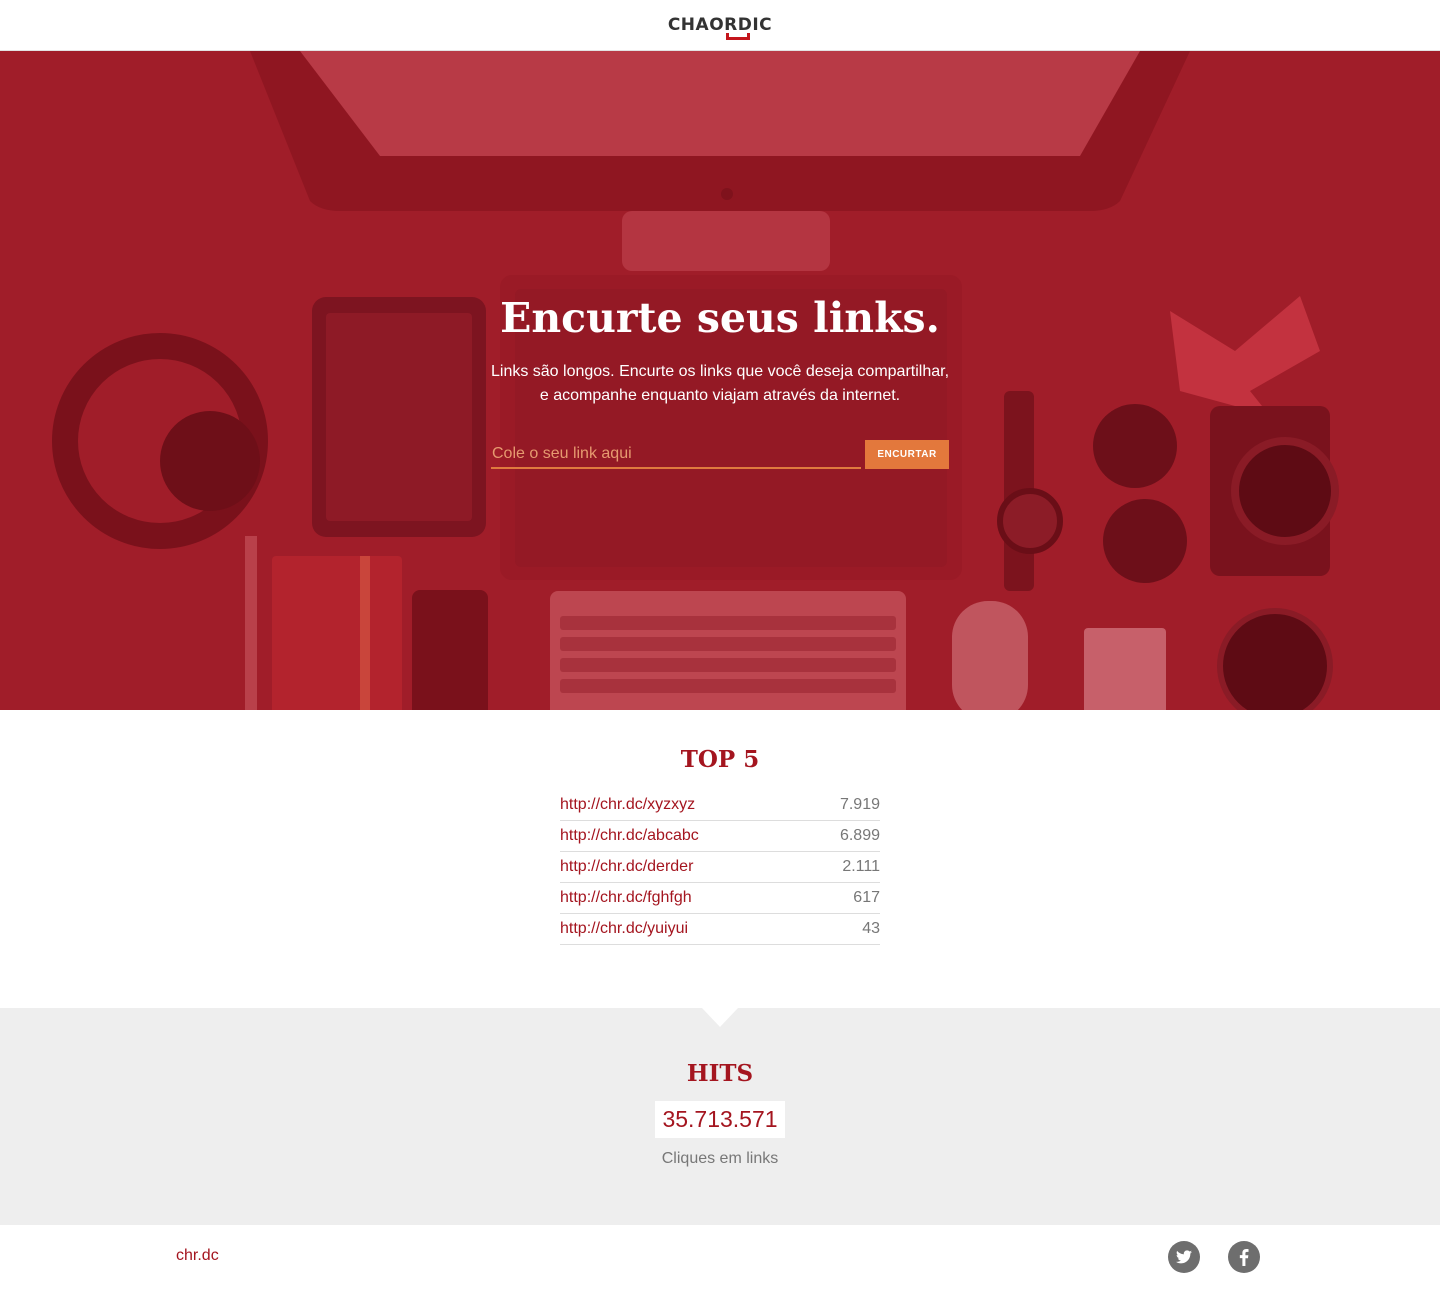 This screenshot has height=1289, width=1440. What do you see at coordinates (720, 1073) in the screenshot?
I see `hits-title: HITS` at bounding box center [720, 1073].